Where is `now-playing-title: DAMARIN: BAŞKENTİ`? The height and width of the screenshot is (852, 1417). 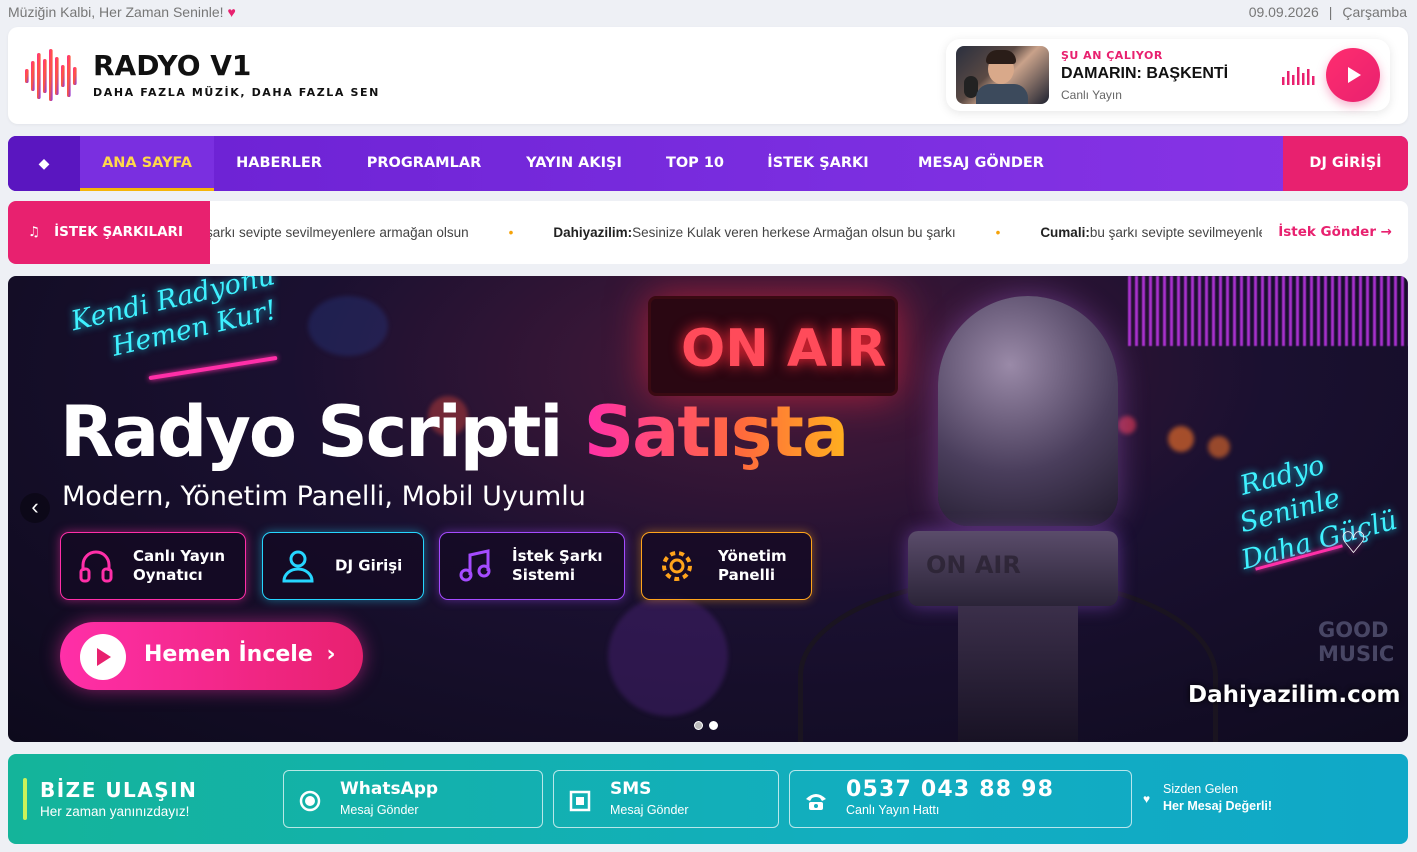
now-playing-title: DAMARIN: BAŞKENTİ is located at coordinates (1145, 73).